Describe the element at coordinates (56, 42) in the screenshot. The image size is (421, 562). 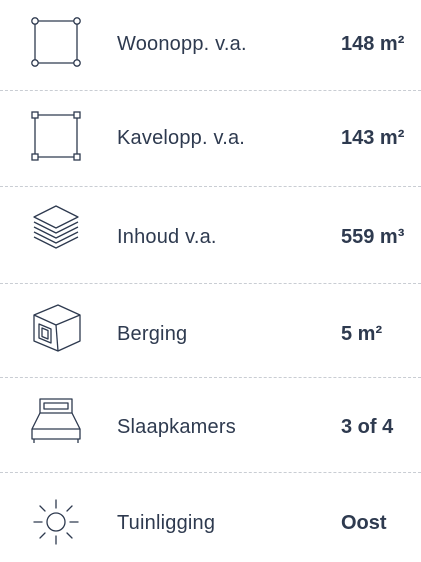
I see `floor-area-icon` at that location.